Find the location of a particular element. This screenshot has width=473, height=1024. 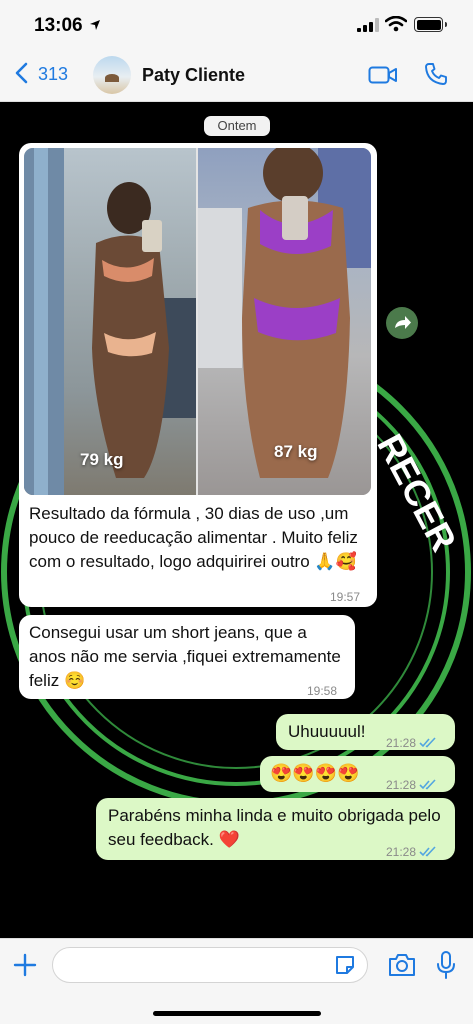

message-composer is located at coordinates (236, 981).